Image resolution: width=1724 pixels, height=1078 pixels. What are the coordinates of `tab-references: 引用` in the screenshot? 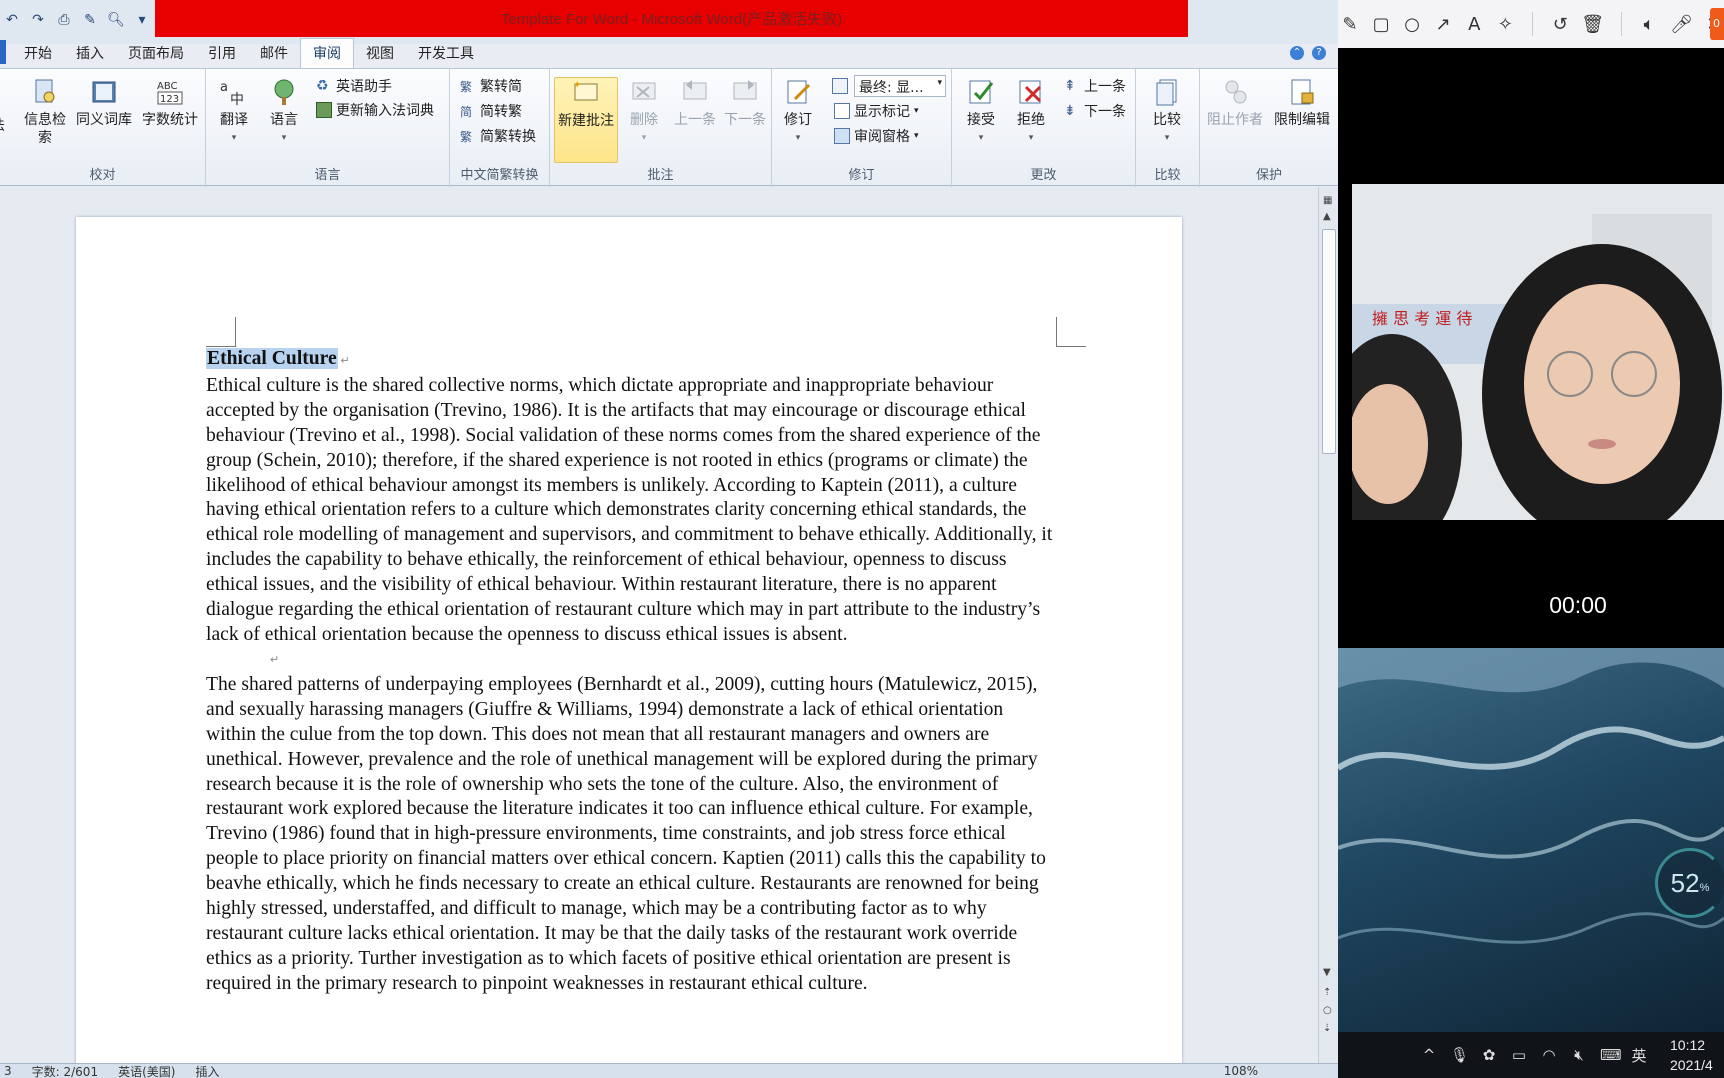 It's located at (222, 53).